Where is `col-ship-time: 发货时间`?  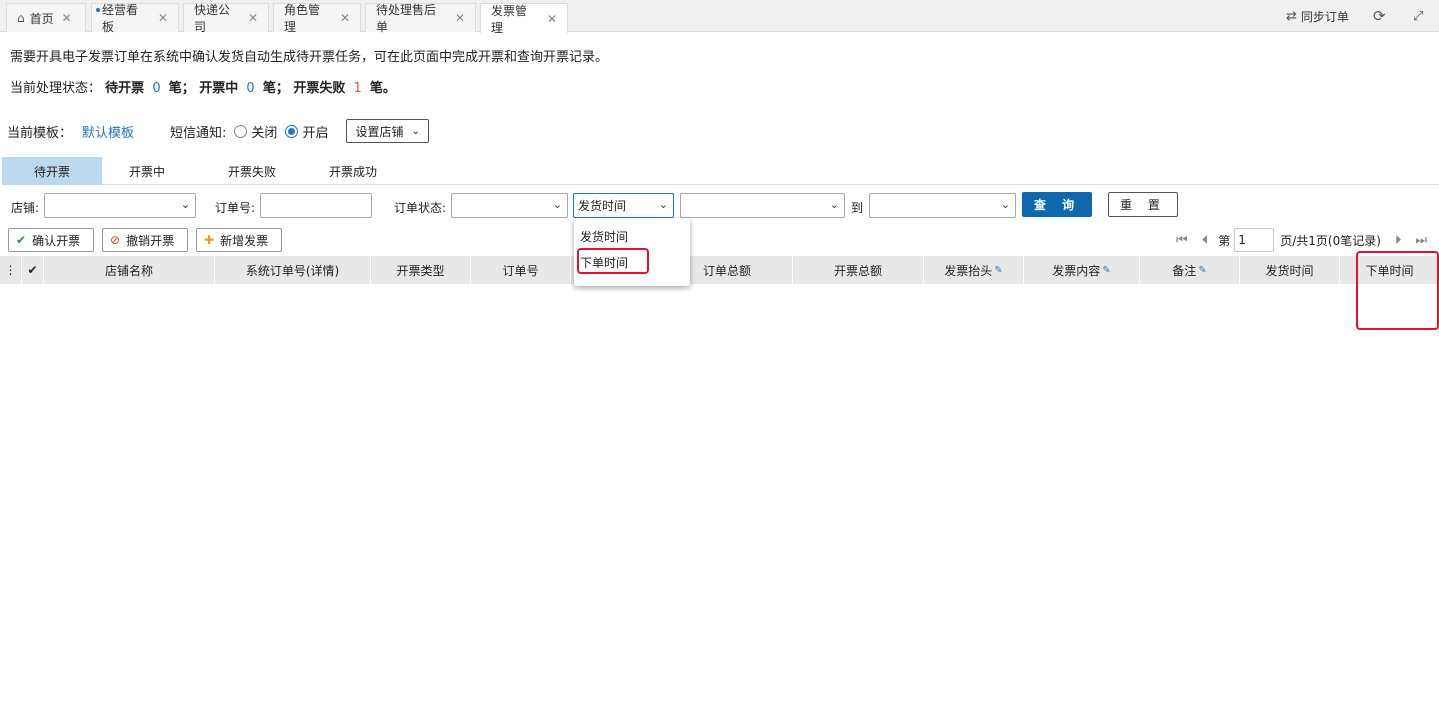 col-ship-time: 发货时间 is located at coordinates (1290, 270).